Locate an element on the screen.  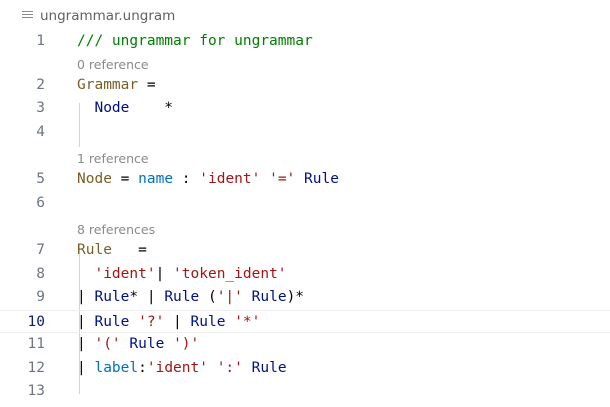
code-line: 12 | label:'ident' ':' Rule is located at coordinates (305, 369).